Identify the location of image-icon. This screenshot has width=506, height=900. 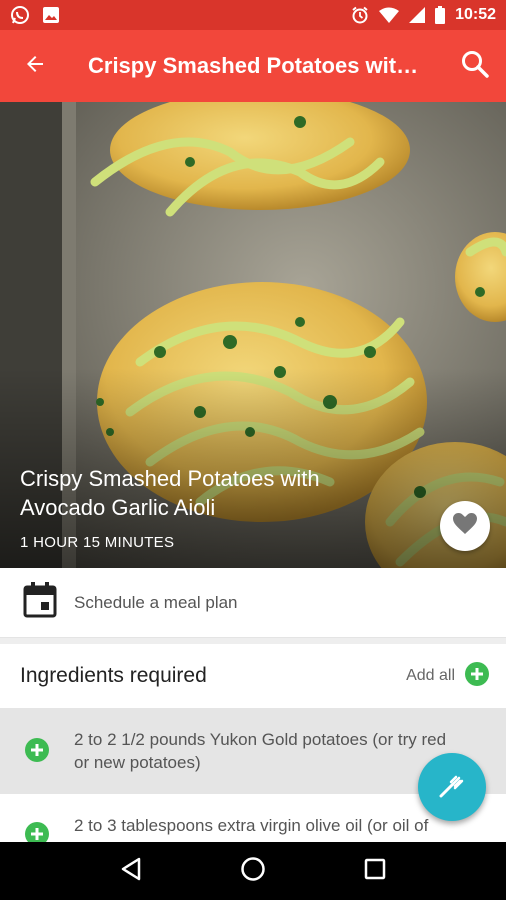
(51, 15).